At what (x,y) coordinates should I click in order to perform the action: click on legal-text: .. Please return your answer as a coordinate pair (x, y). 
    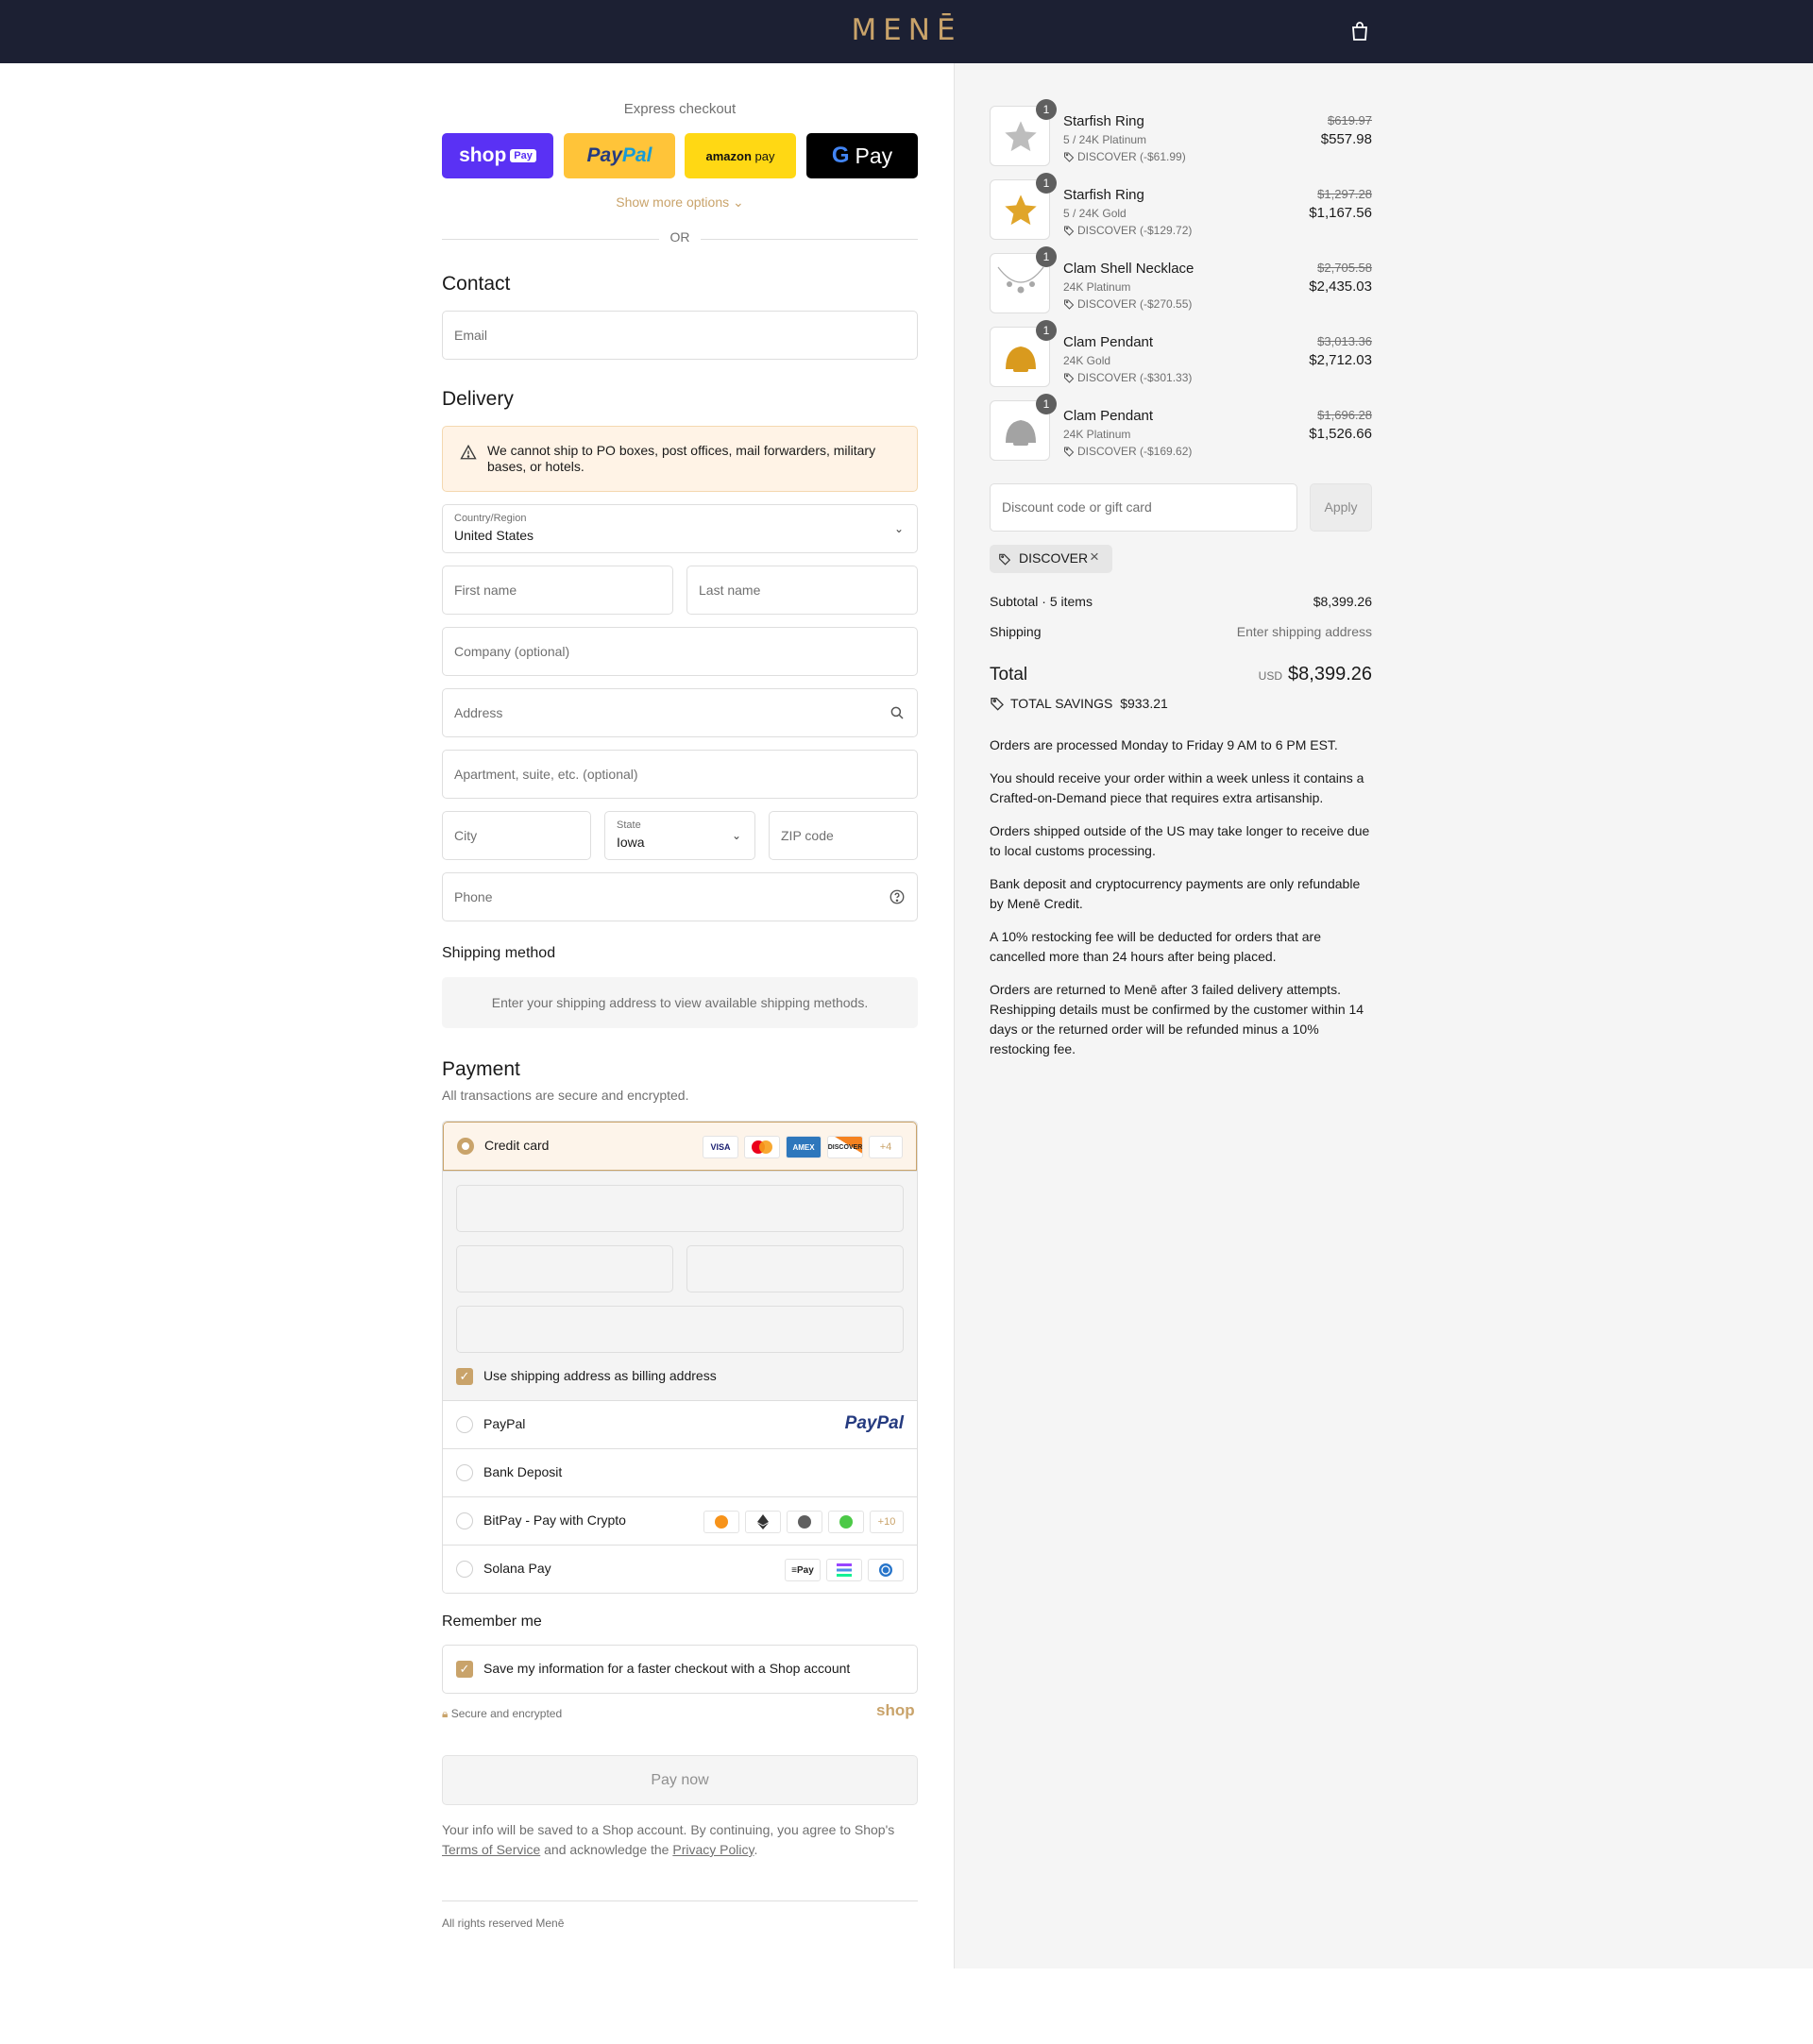
    Looking at the image, I should click on (756, 1850).